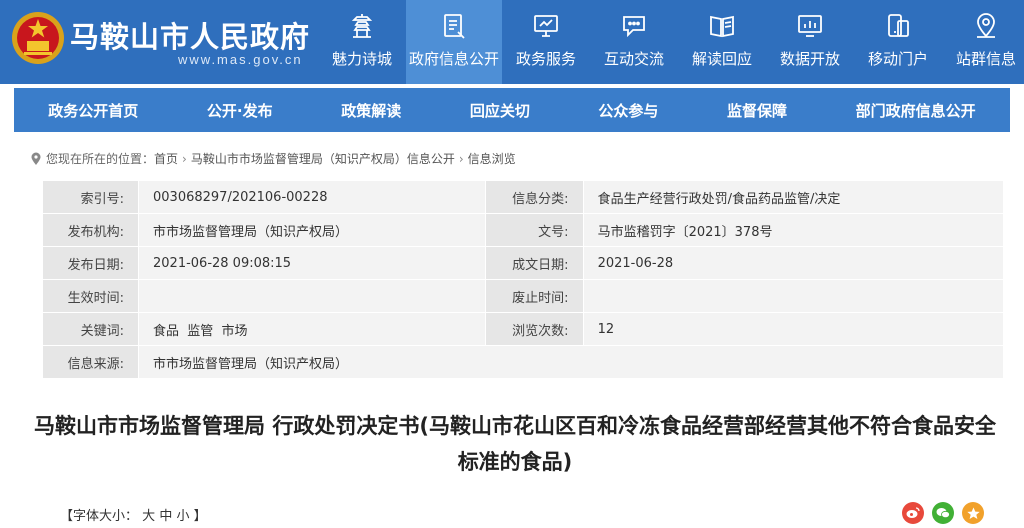 The image size is (1024, 528). What do you see at coordinates (628, 110) in the screenshot?
I see `subnav-item-participation: 公众参与` at bounding box center [628, 110].